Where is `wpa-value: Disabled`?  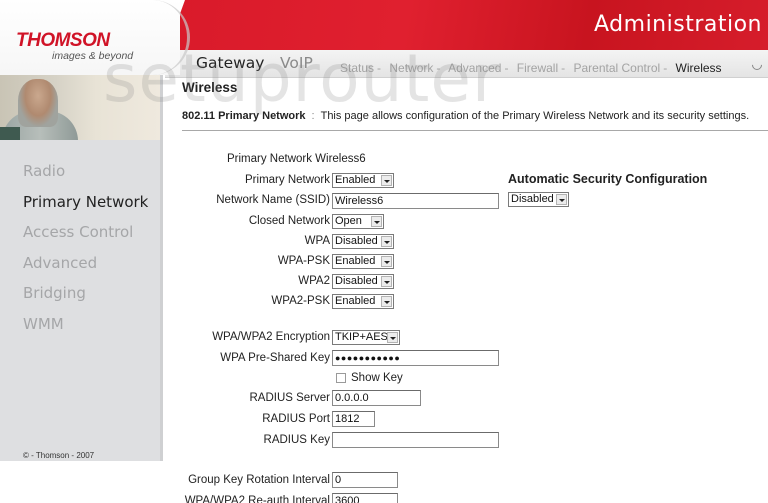
wpa-value: Disabled is located at coordinates (356, 241).